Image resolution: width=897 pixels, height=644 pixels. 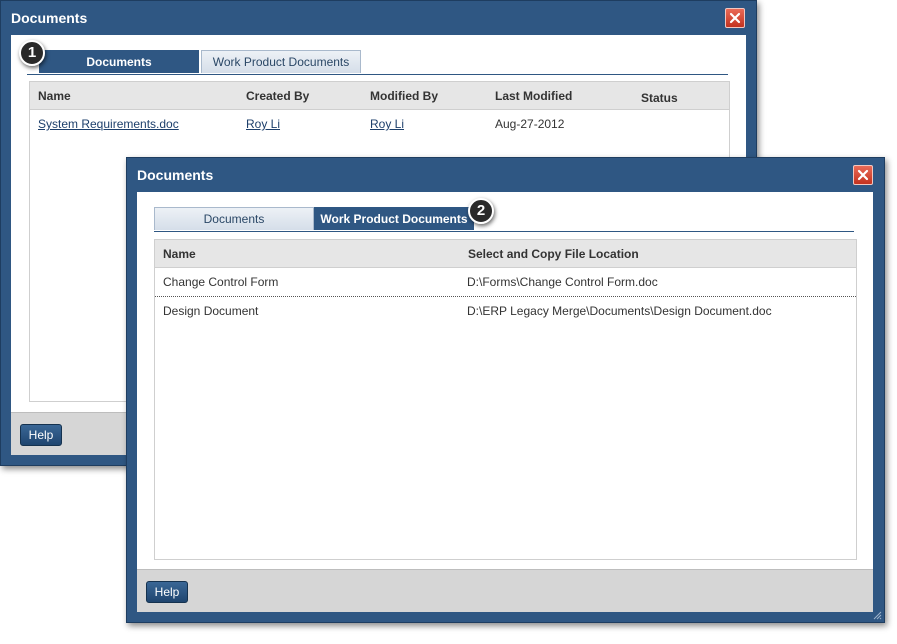 What do you see at coordinates (387, 124) in the screenshot?
I see `modified-by-link: Roy Li` at bounding box center [387, 124].